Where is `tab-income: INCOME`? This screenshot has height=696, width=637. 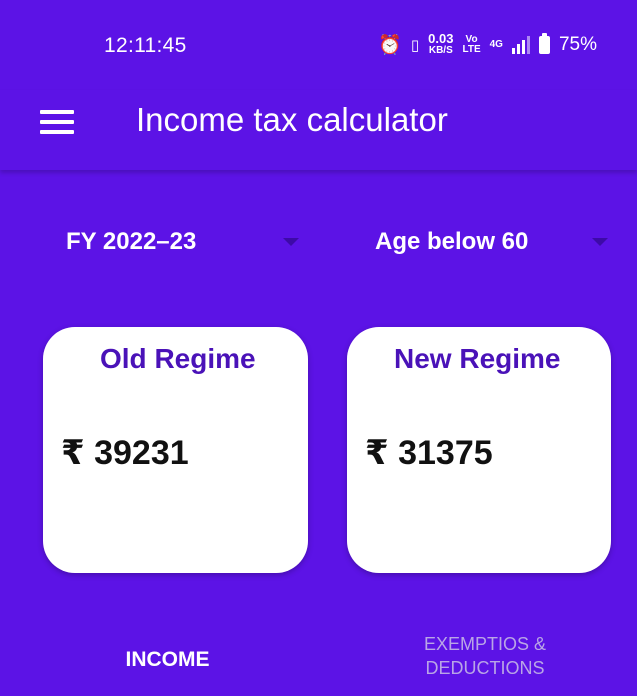
tab-income: INCOME is located at coordinates (167, 660).